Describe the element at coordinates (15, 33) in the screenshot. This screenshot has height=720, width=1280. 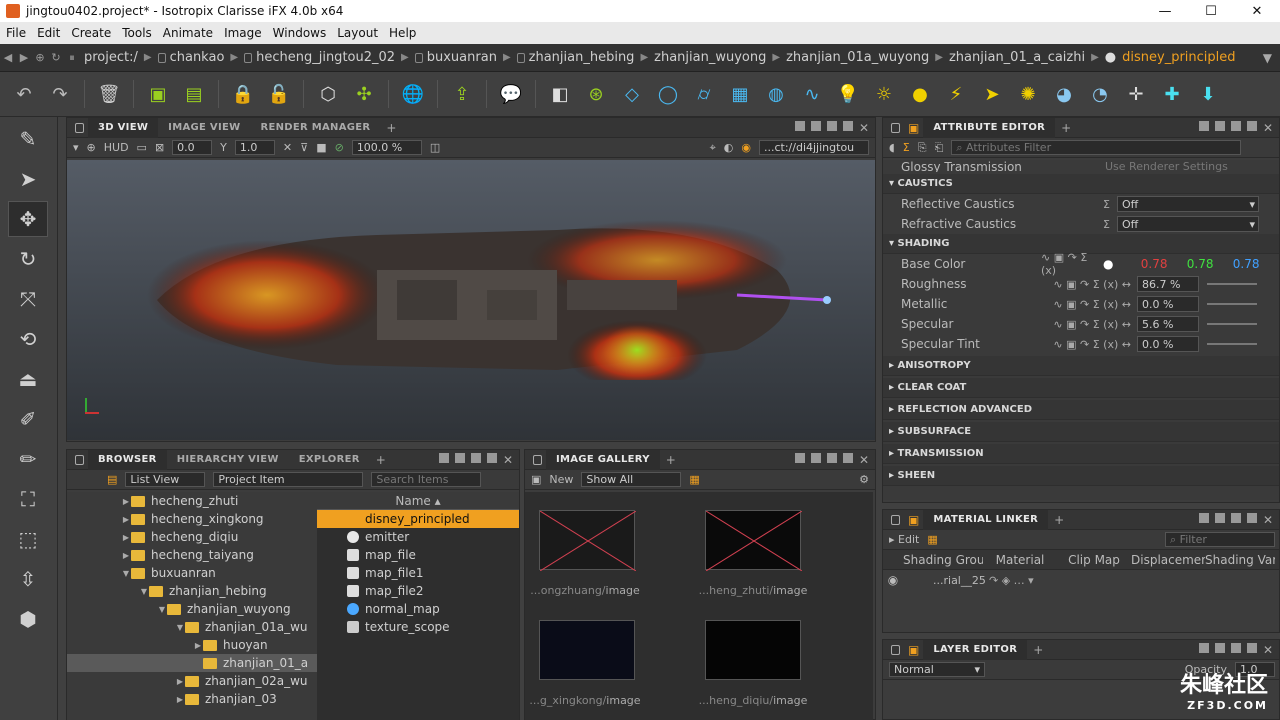
I see `menu-file: File` at that location.